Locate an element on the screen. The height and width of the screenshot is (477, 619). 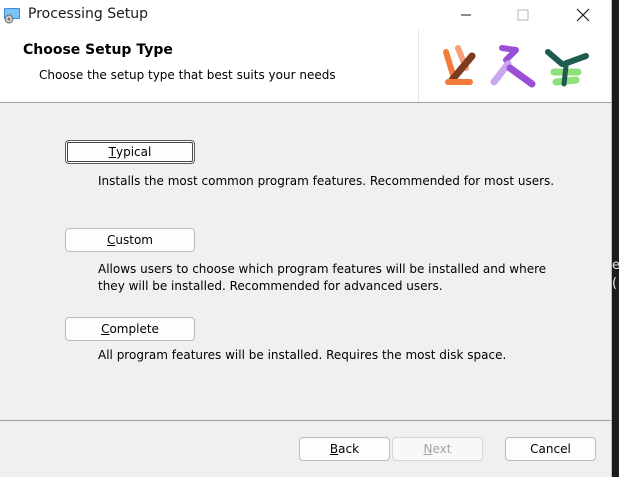
back-button-mnemonic: B is located at coordinates (334, 449).